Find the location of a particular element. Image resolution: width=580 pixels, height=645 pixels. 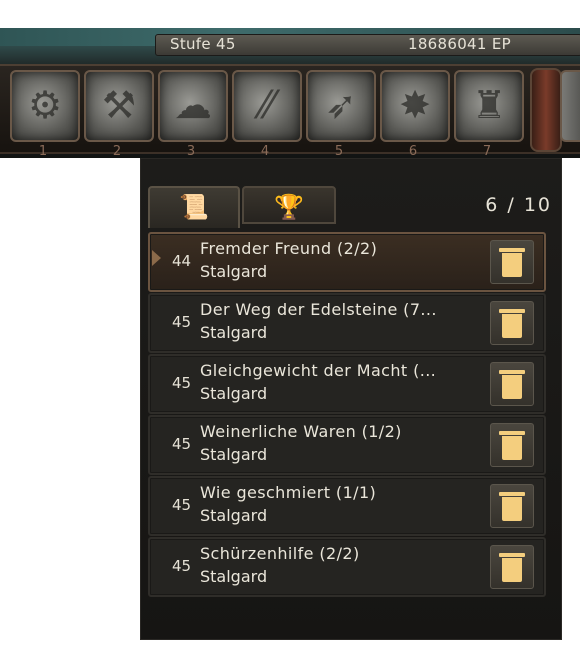

quest-row: 45 Schürzenhilfe (2/2) Stalgard is located at coordinates (347, 567).